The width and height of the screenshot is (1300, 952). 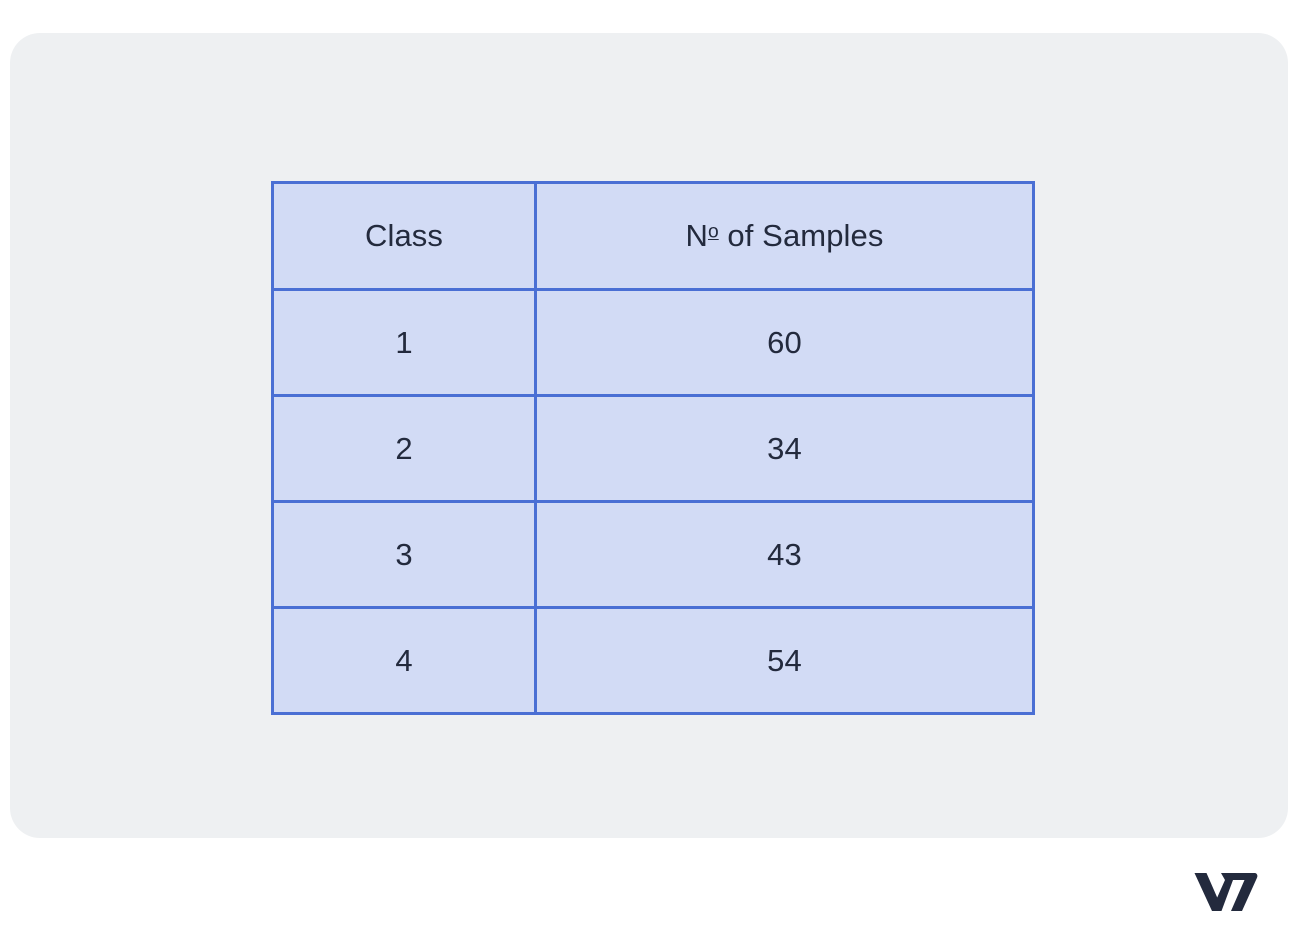 I want to click on cell-samples: 54, so click(x=784, y=660).